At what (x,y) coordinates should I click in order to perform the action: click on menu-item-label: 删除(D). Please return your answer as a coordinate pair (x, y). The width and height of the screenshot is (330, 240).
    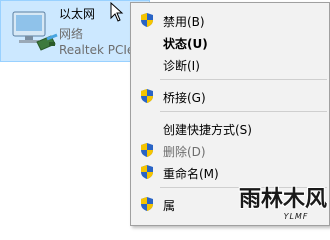
    Looking at the image, I should click on (184, 152).